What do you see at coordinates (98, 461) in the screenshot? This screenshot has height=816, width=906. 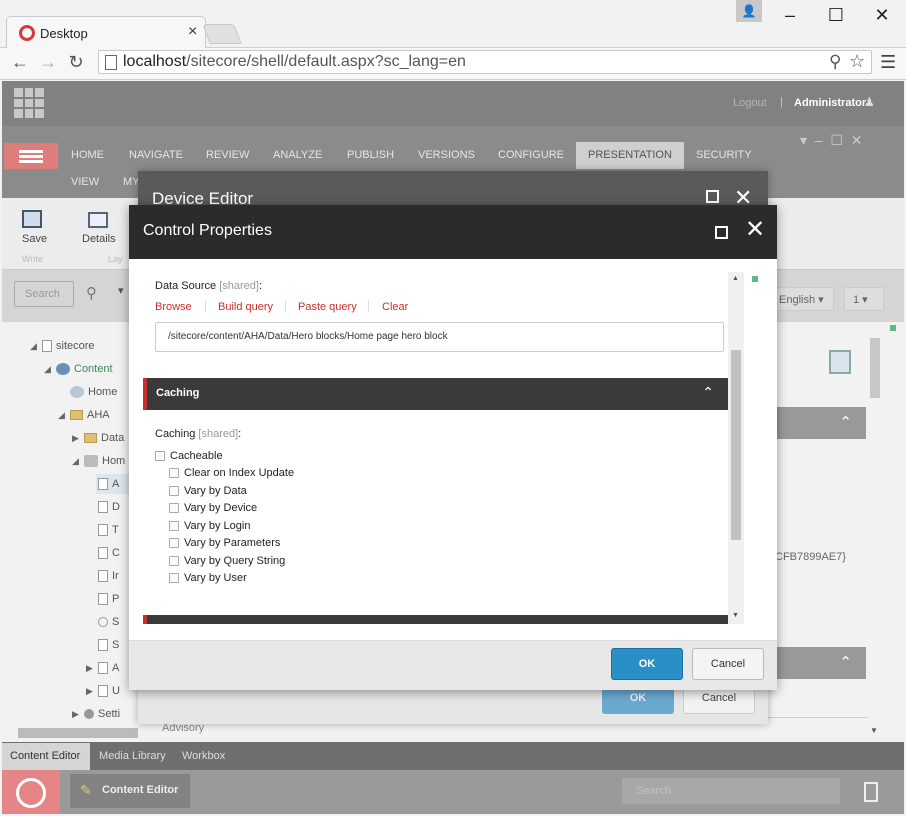 I see `tree-item: ◢ Hom` at bounding box center [98, 461].